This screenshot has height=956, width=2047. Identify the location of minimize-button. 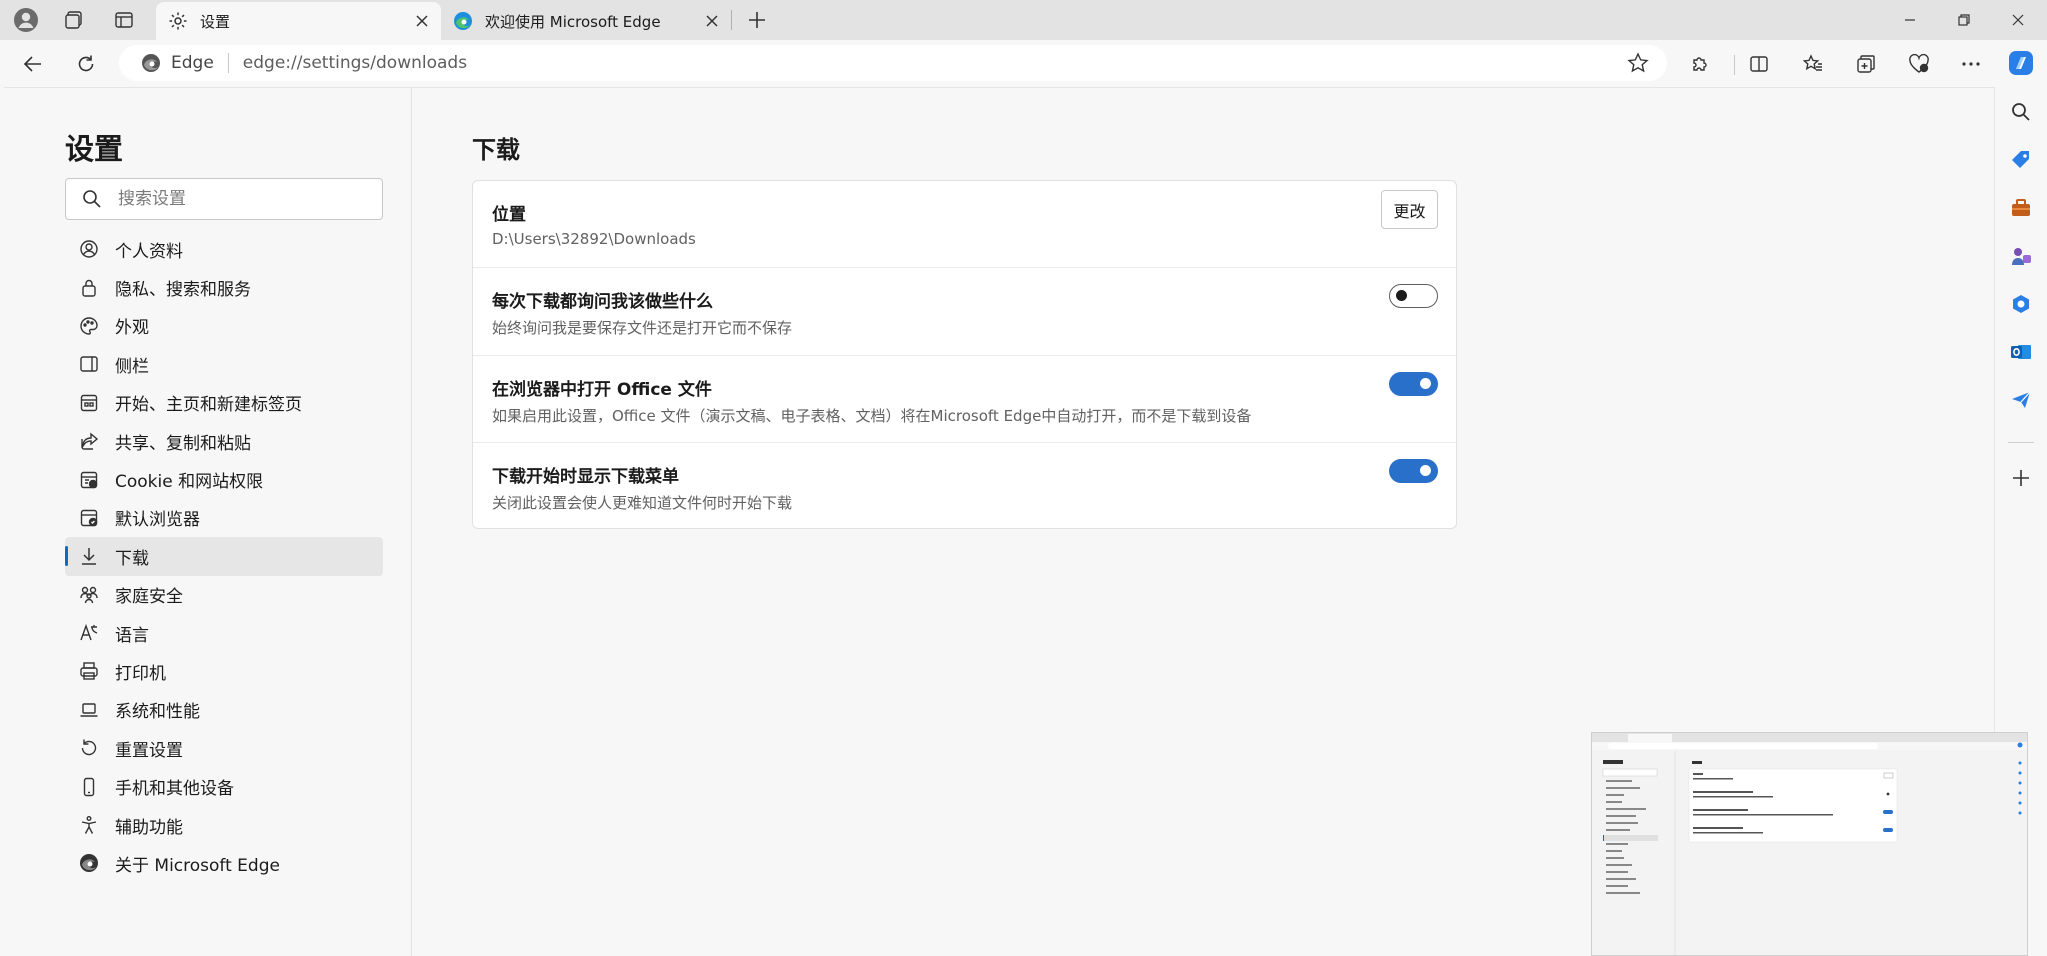
(1910, 20).